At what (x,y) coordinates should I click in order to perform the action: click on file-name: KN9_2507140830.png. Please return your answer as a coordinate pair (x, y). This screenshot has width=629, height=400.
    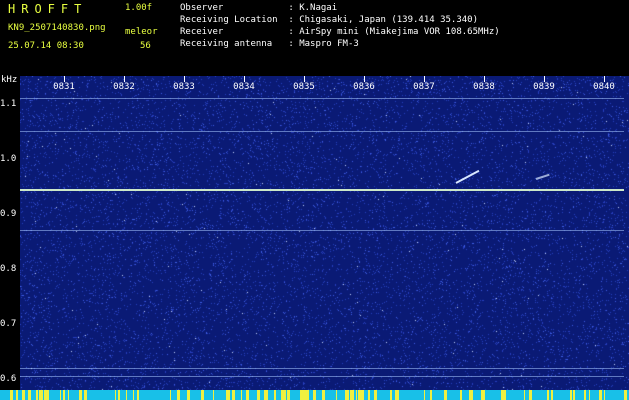
    Looking at the image, I should click on (57, 28).